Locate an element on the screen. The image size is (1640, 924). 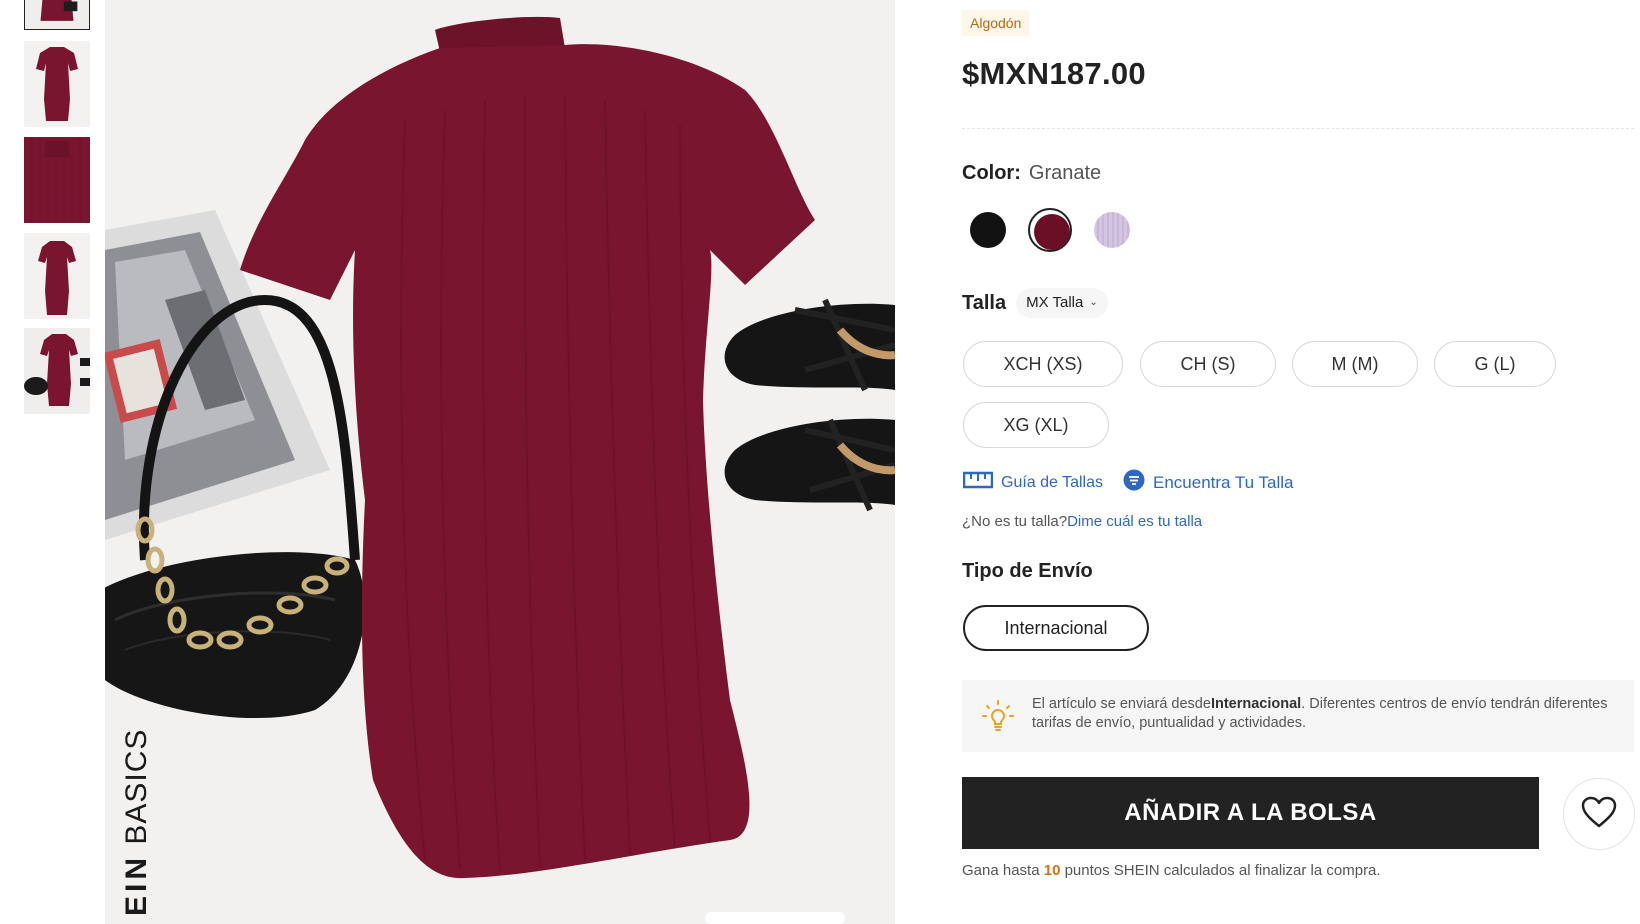
size-option-xs: XCH (XS) is located at coordinates (1043, 364).